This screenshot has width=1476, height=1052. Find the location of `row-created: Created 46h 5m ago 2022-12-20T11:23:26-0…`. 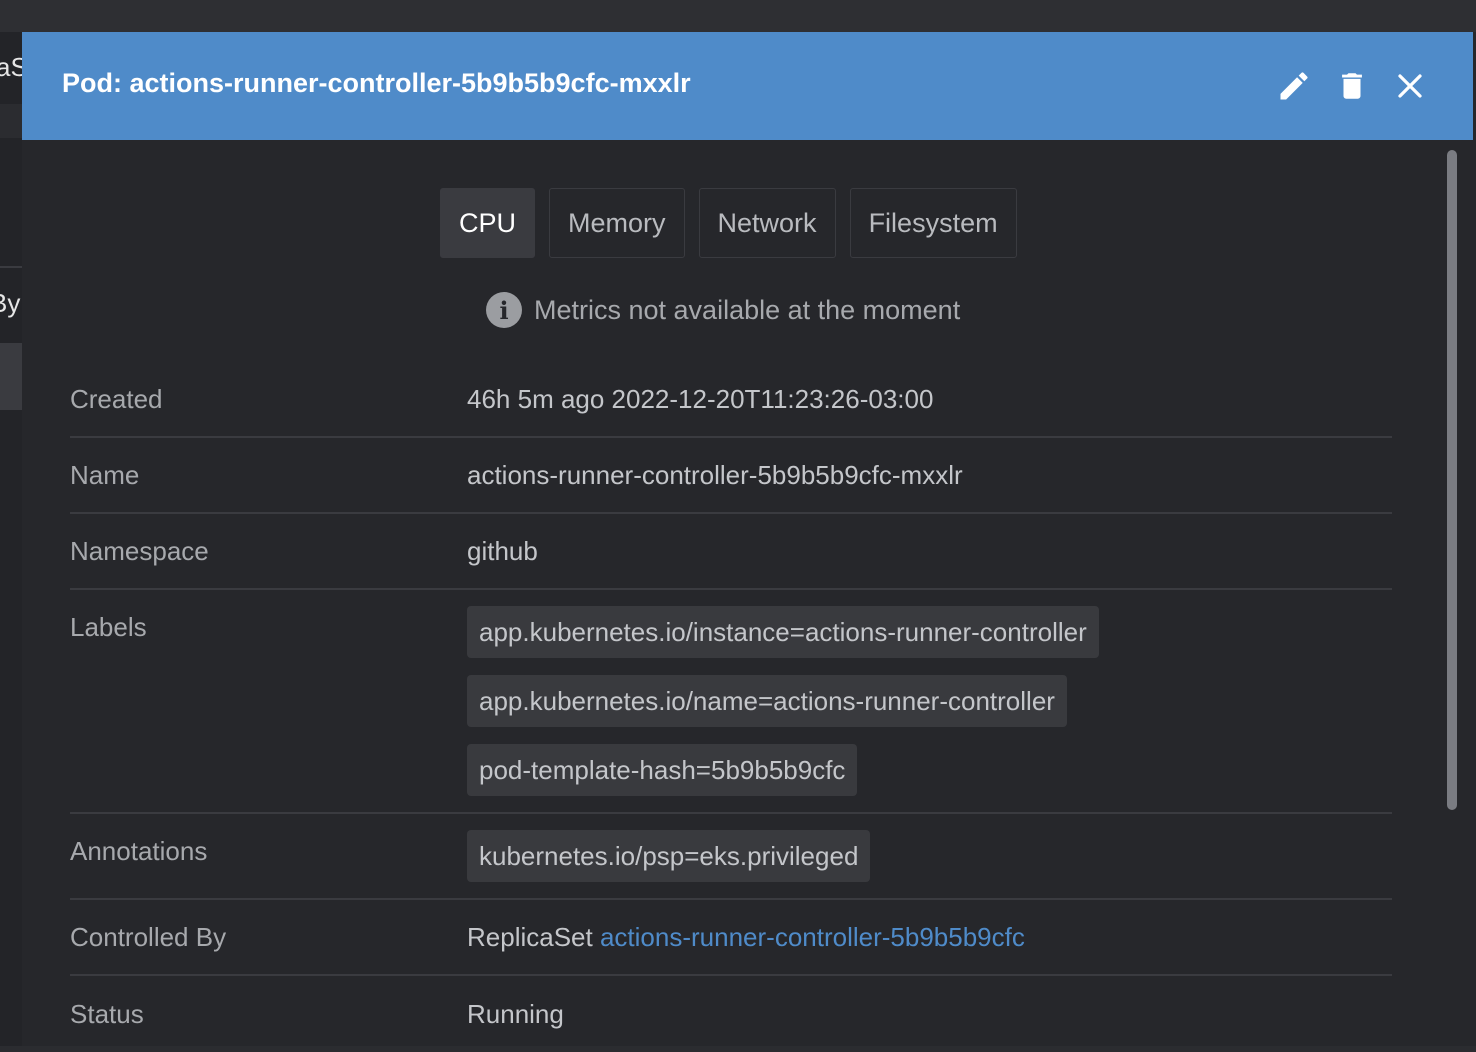

row-created: Created 46h 5m ago 2022-12-20T11:23:26-0… is located at coordinates (731, 400).